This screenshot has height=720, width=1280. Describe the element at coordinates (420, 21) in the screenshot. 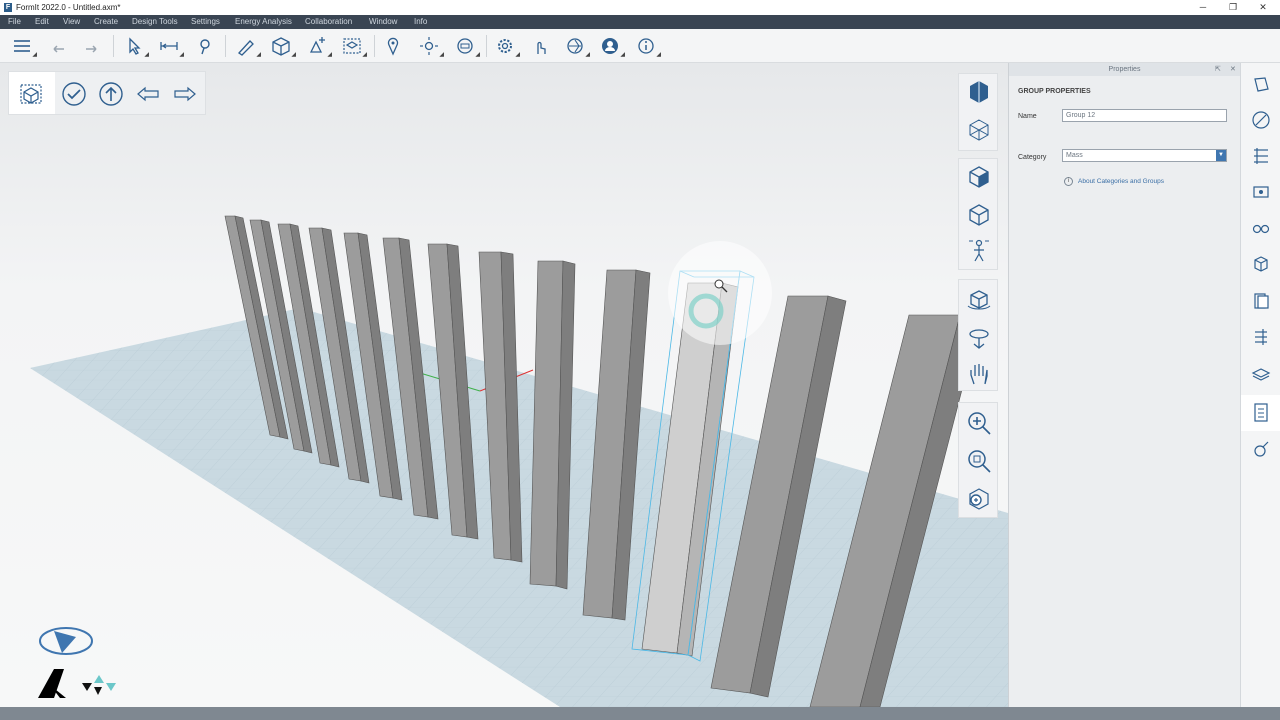

I see `menu-info: Info` at that location.